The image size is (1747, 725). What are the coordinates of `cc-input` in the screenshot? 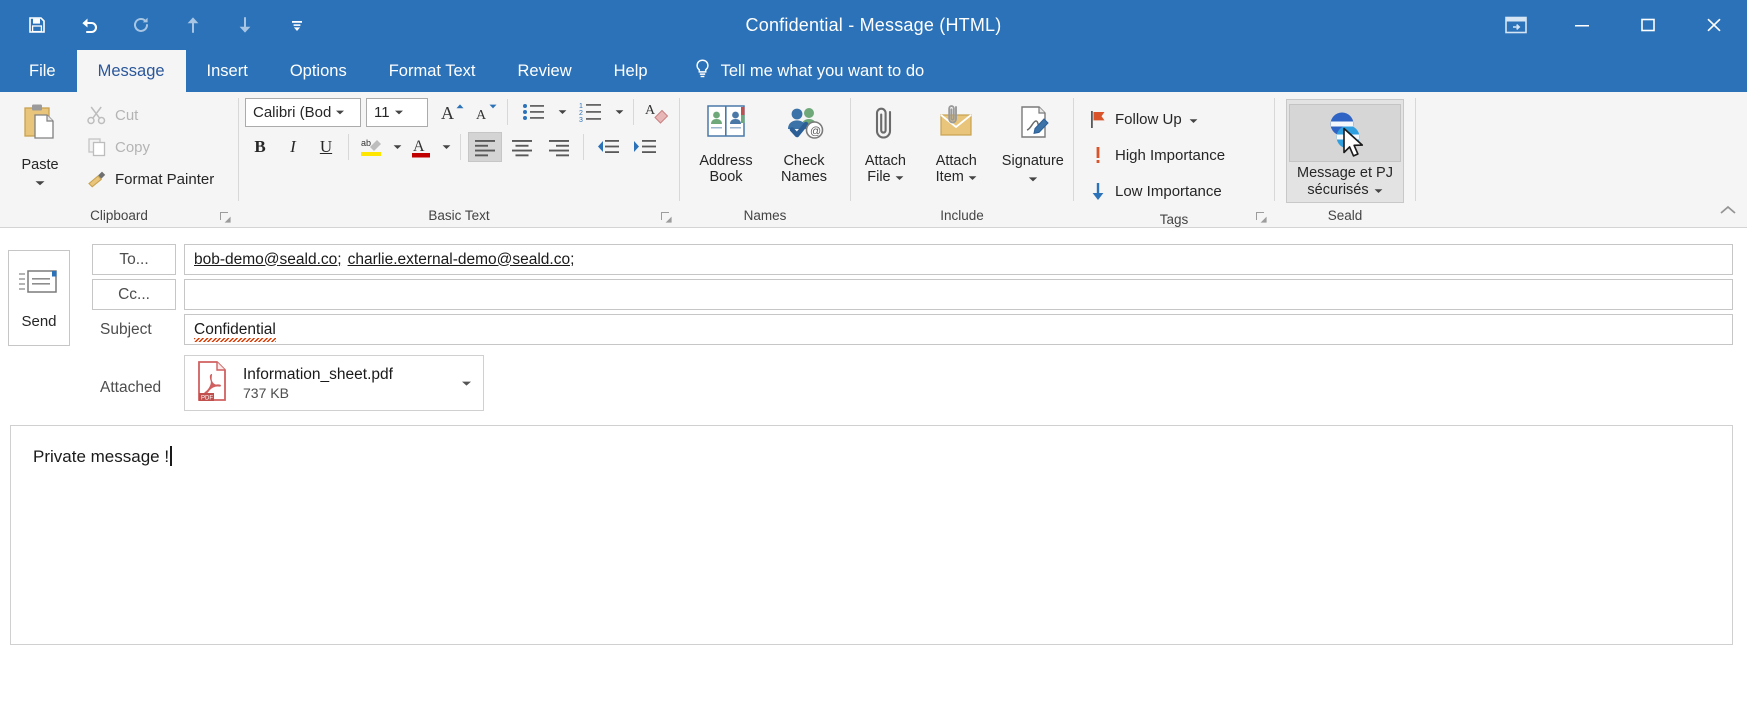 It's located at (958, 294).